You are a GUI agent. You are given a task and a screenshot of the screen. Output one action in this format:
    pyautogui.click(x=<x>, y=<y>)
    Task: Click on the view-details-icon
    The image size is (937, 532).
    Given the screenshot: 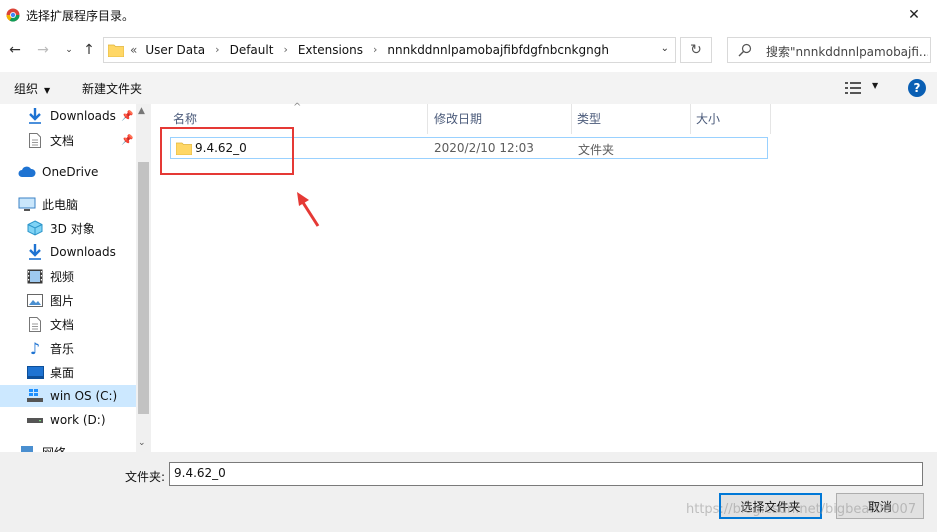 What is the action you would take?
    pyautogui.click(x=854, y=88)
    